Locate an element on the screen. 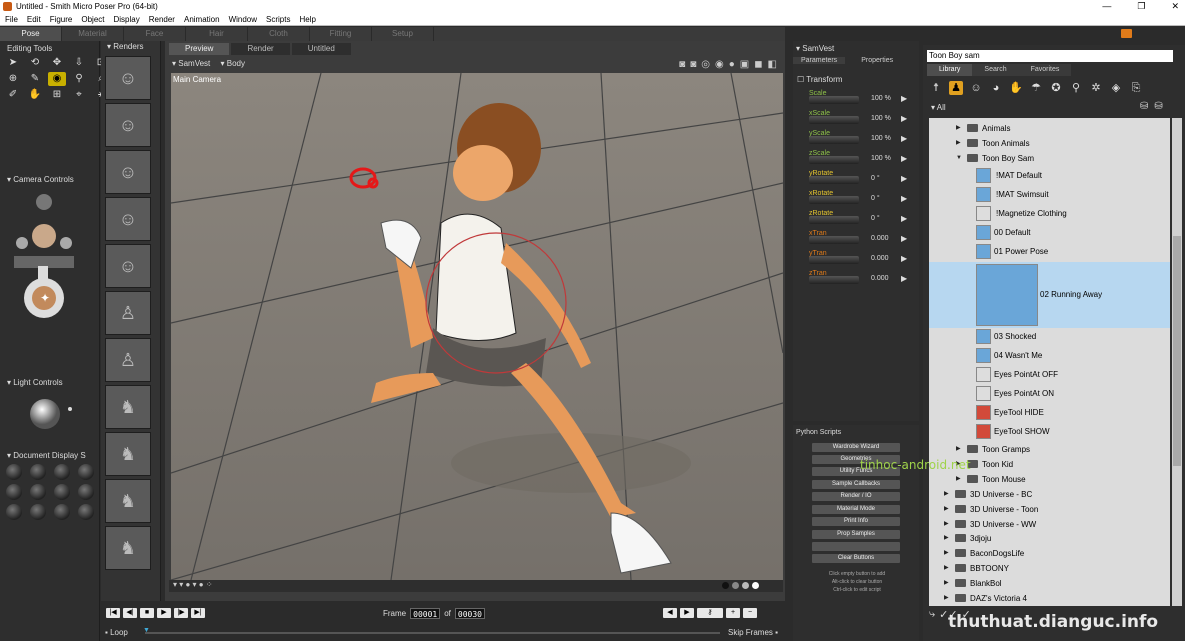 This screenshot has height=641, width=1185. hair-icon: ◕ is located at coordinates (996, 88).